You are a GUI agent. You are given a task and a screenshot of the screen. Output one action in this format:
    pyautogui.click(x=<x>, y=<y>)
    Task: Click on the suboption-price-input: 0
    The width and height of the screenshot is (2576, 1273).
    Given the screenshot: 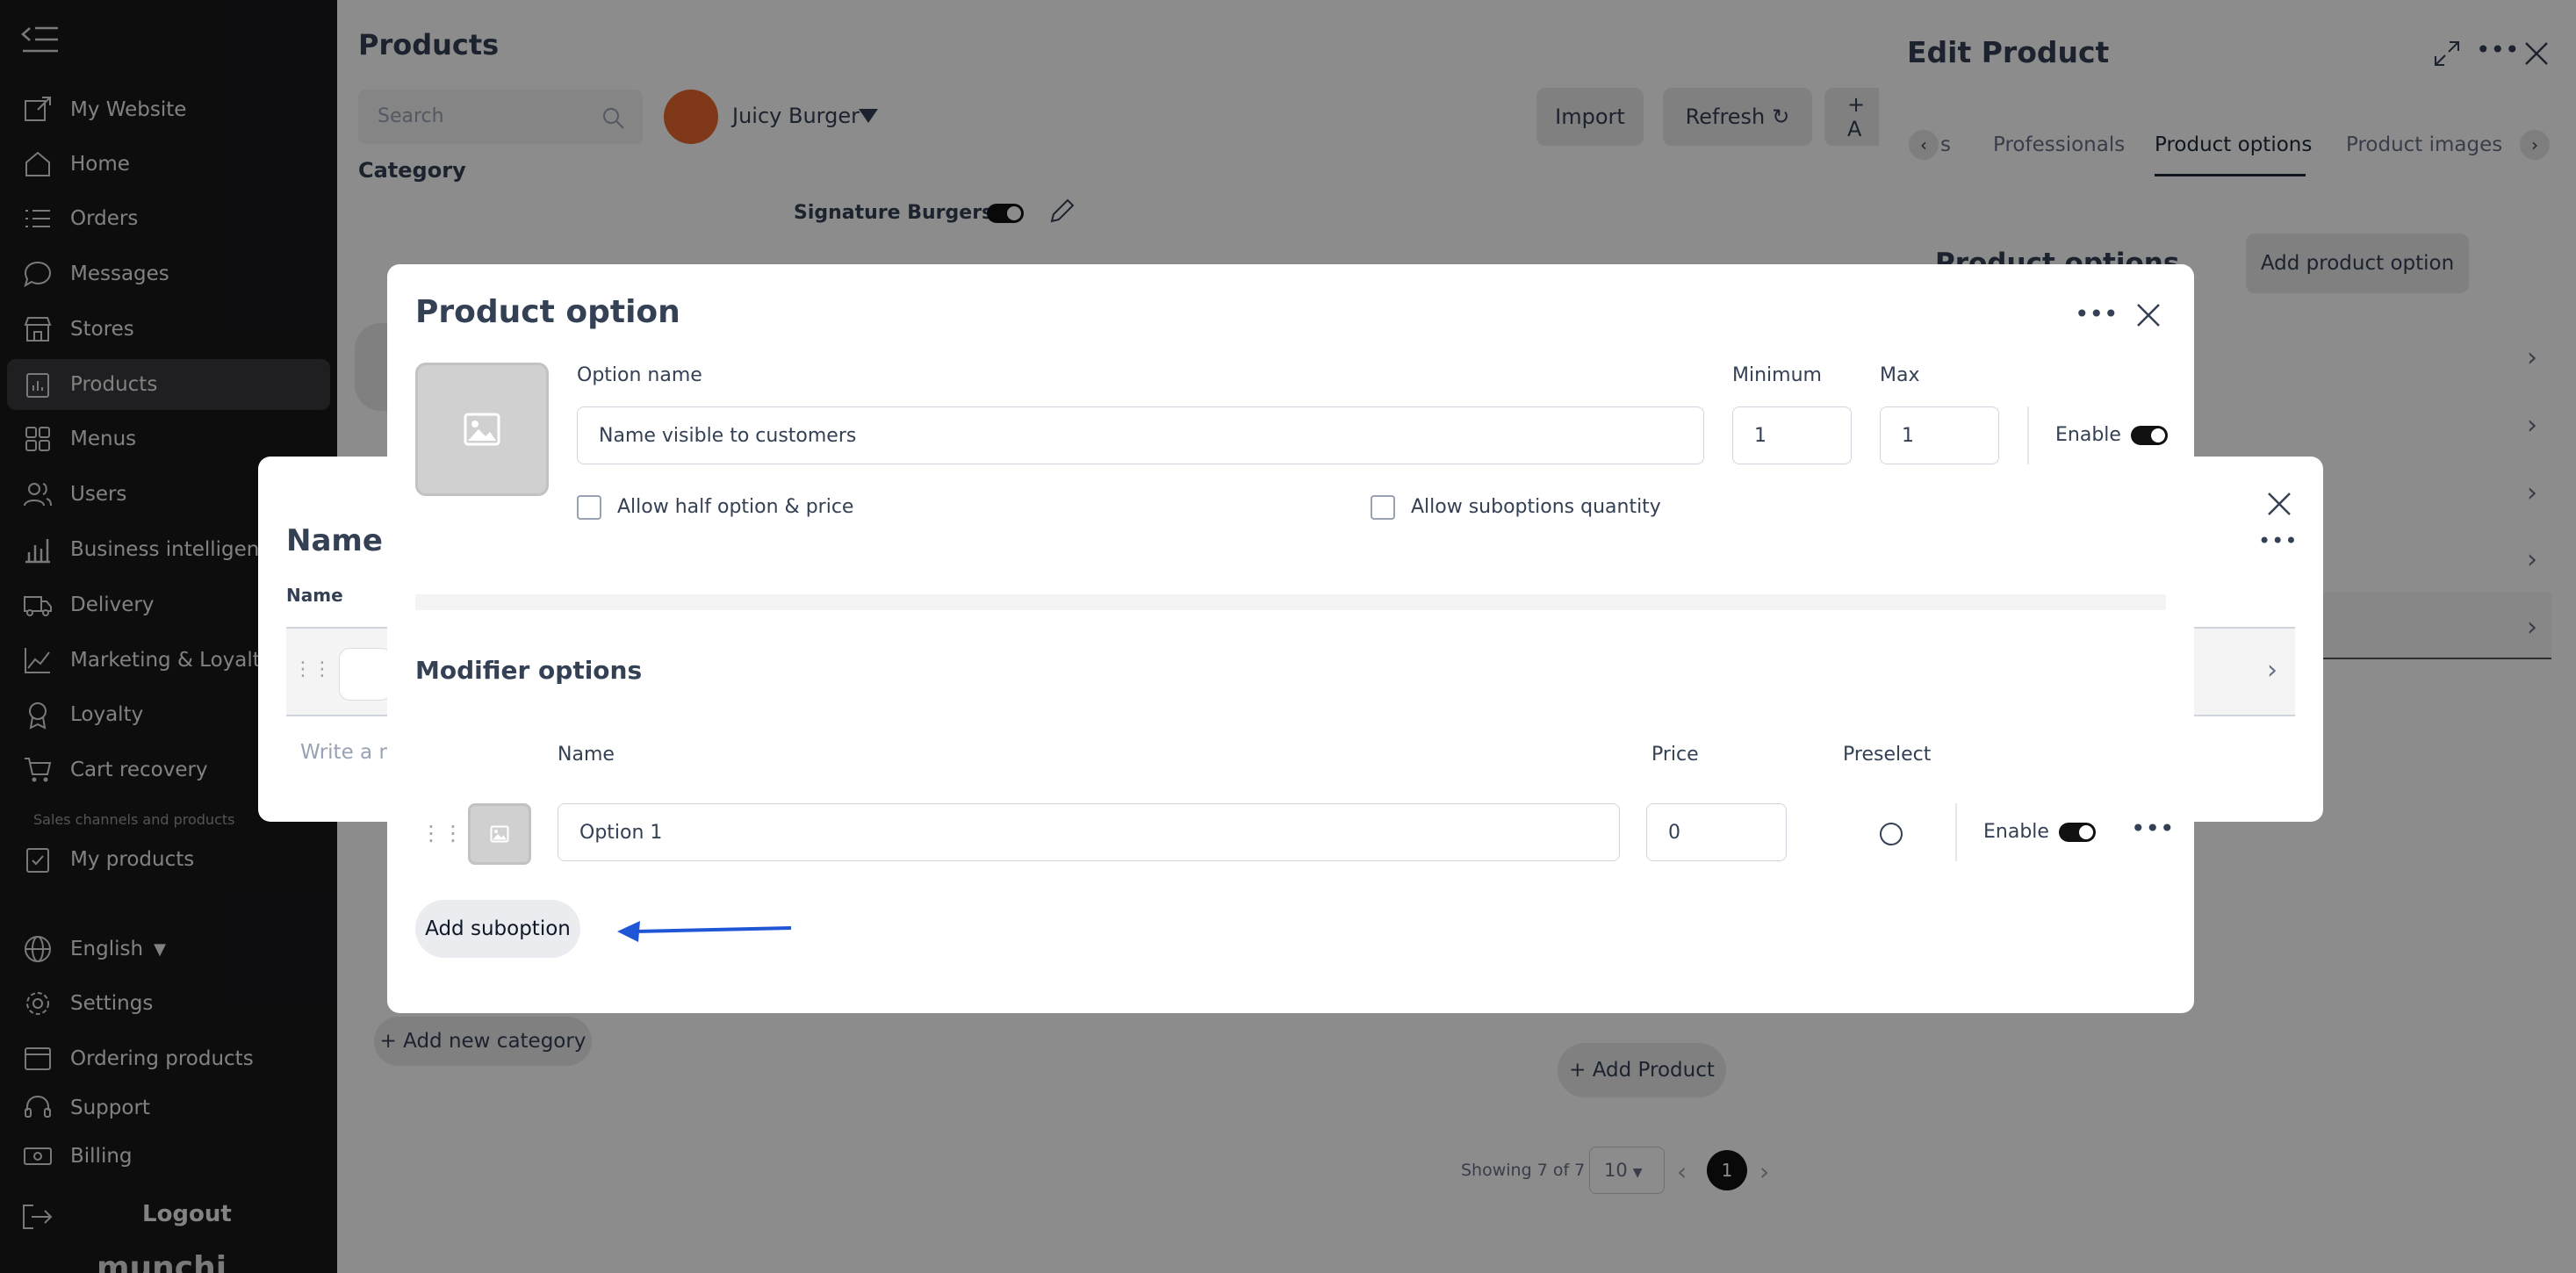 What is the action you would take?
    pyautogui.click(x=1716, y=832)
    